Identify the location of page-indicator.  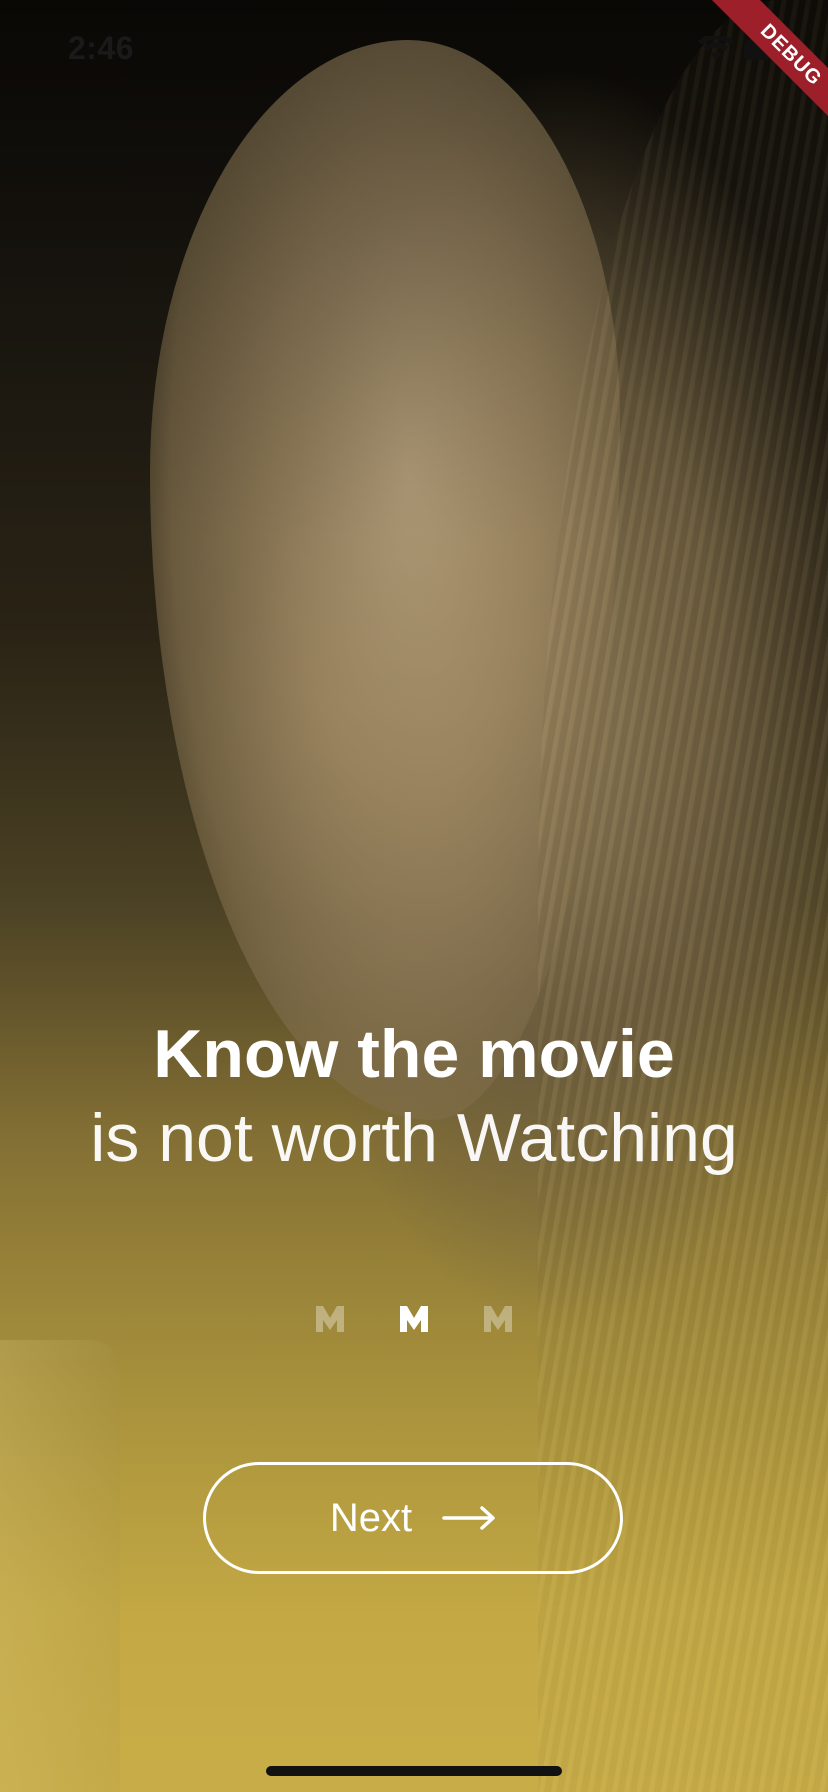
(414, 1322).